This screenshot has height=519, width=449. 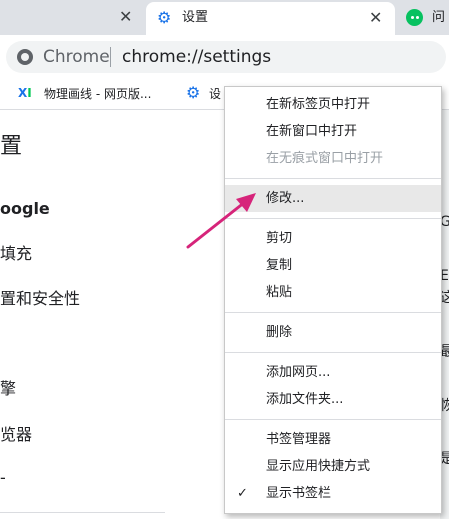 What do you see at coordinates (279, 332) in the screenshot?
I see `menu-item-label: 删除` at bounding box center [279, 332].